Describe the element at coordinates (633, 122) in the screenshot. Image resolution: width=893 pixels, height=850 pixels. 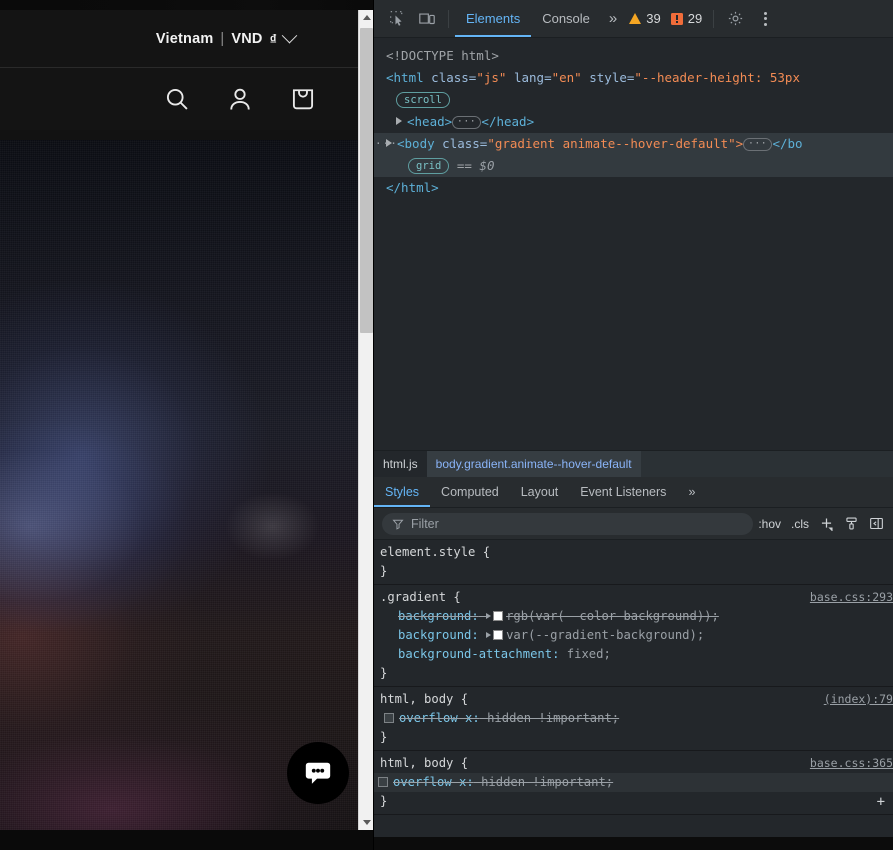
I see `dom-line-head: <head> ··· </head>` at that location.